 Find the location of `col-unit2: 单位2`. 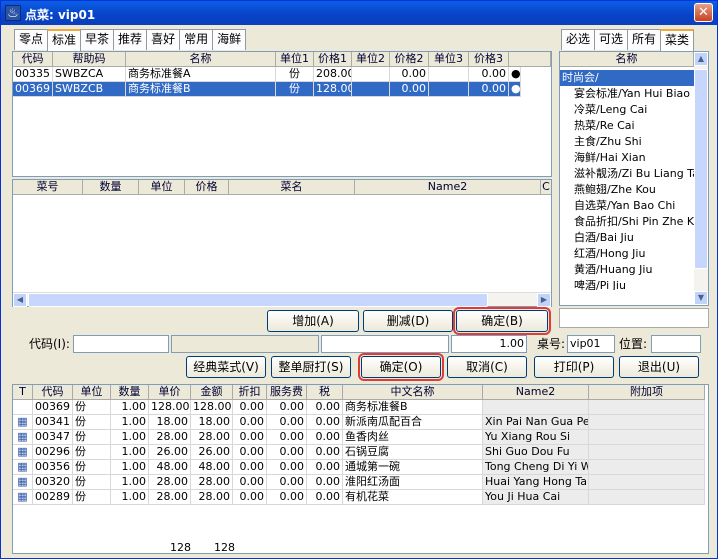

col-unit2: 单位2 is located at coordinates (371, 59).